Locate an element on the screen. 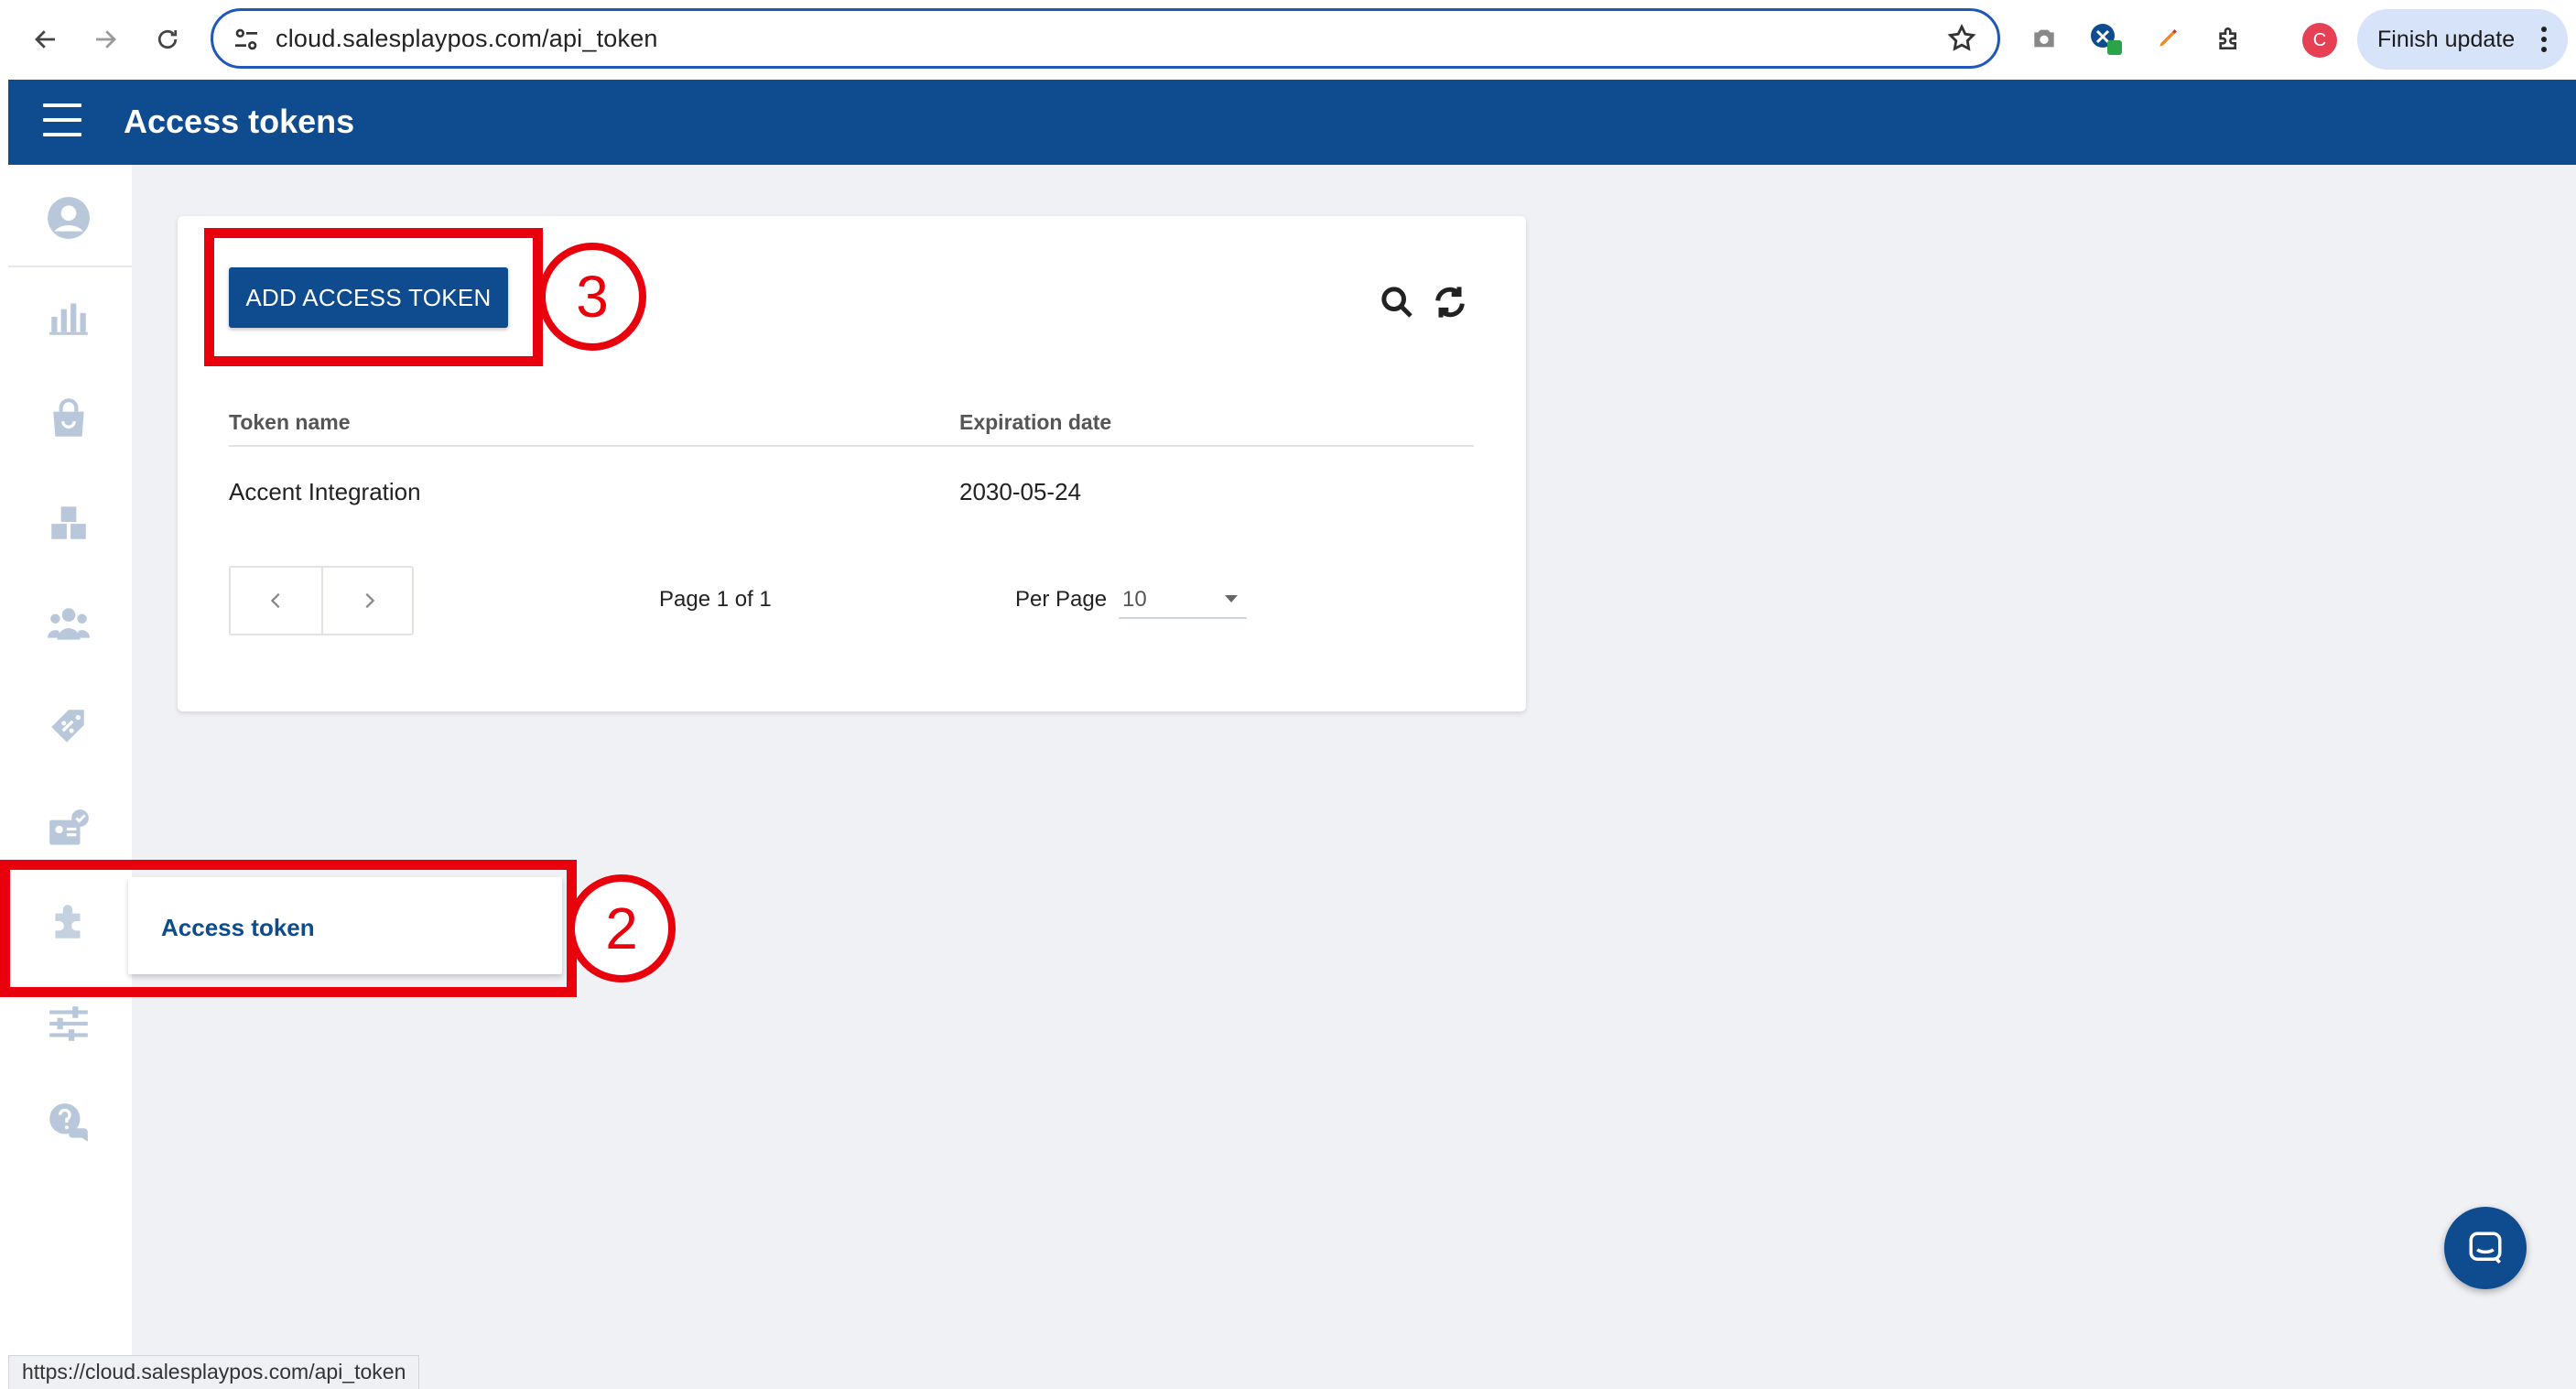 This screenshot has height=1389, width=2576. status-bar-url: https://cloud.salesplaypos.com/api_token is located at coordinates (214, 1372).